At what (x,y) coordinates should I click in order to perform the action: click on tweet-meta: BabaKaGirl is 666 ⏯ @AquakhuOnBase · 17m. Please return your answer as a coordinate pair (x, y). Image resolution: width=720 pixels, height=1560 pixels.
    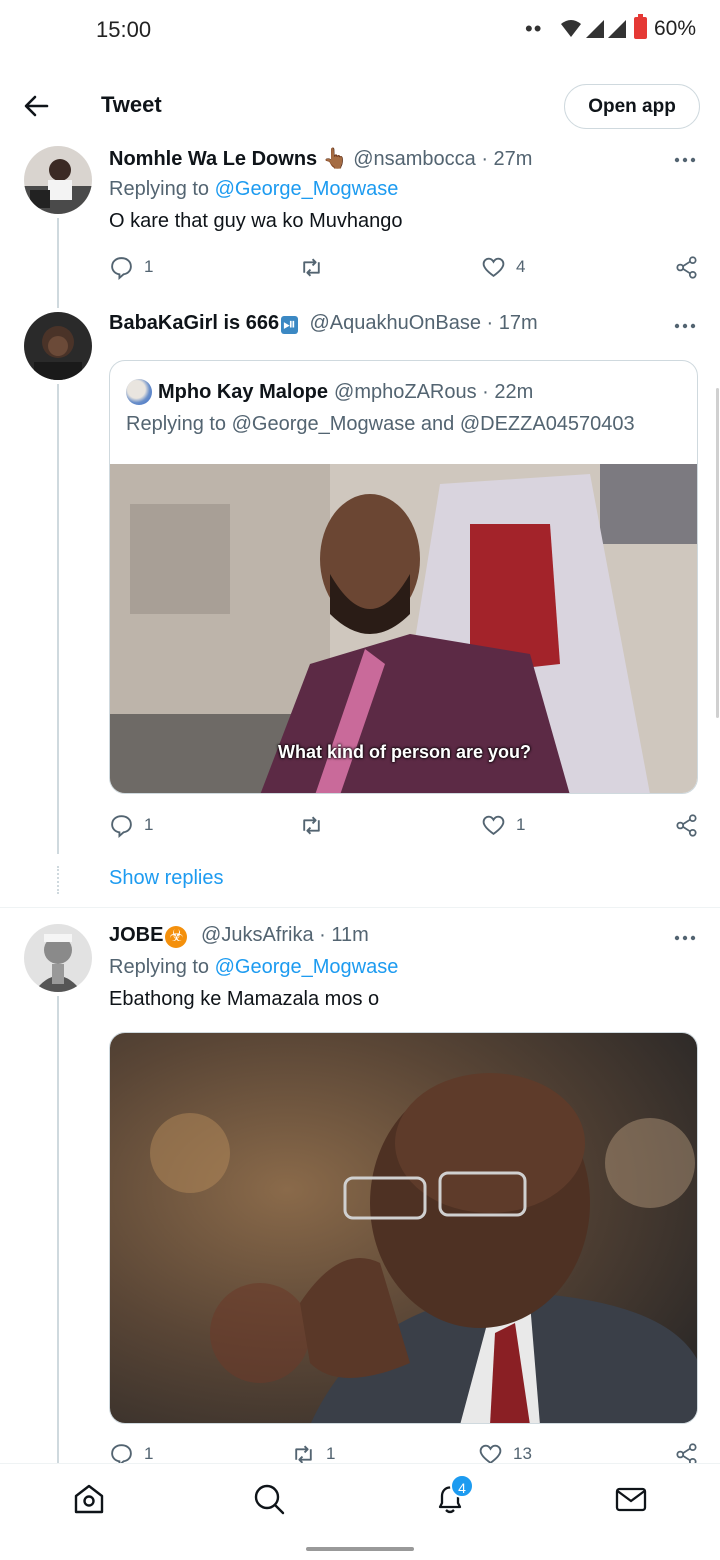
    Looking at the image, I should click on (323, 323).